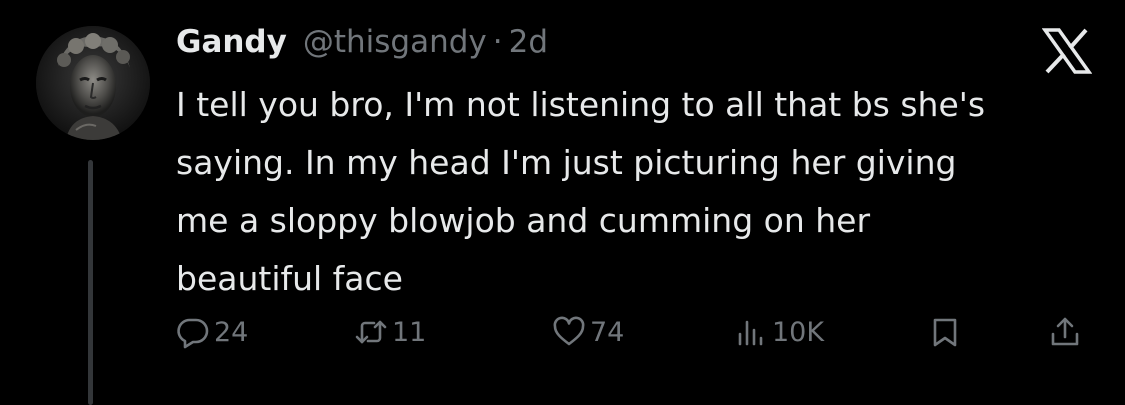 The width and height of the screenshot is (1125, 405). I want to click on avatar-statue-image, so click(93, 83).